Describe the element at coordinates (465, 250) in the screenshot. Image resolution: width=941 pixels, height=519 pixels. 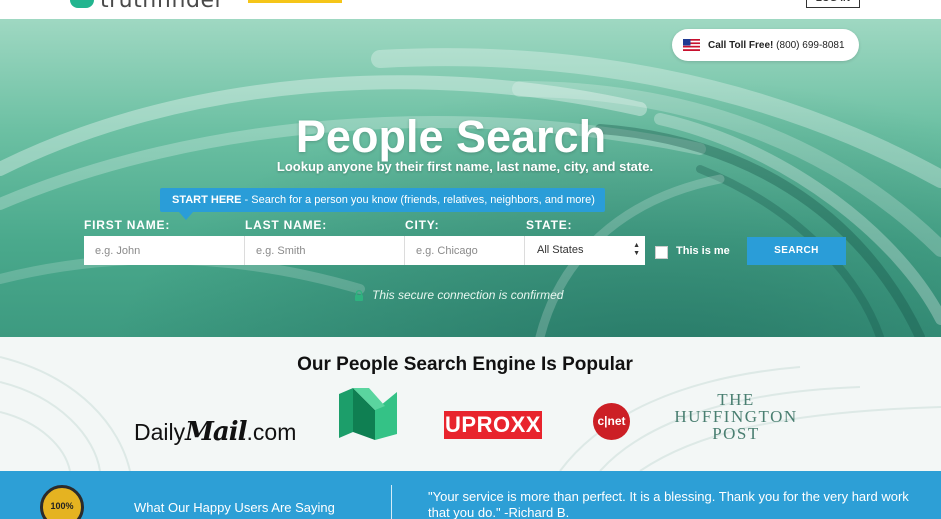
I see `city-input` at that location.